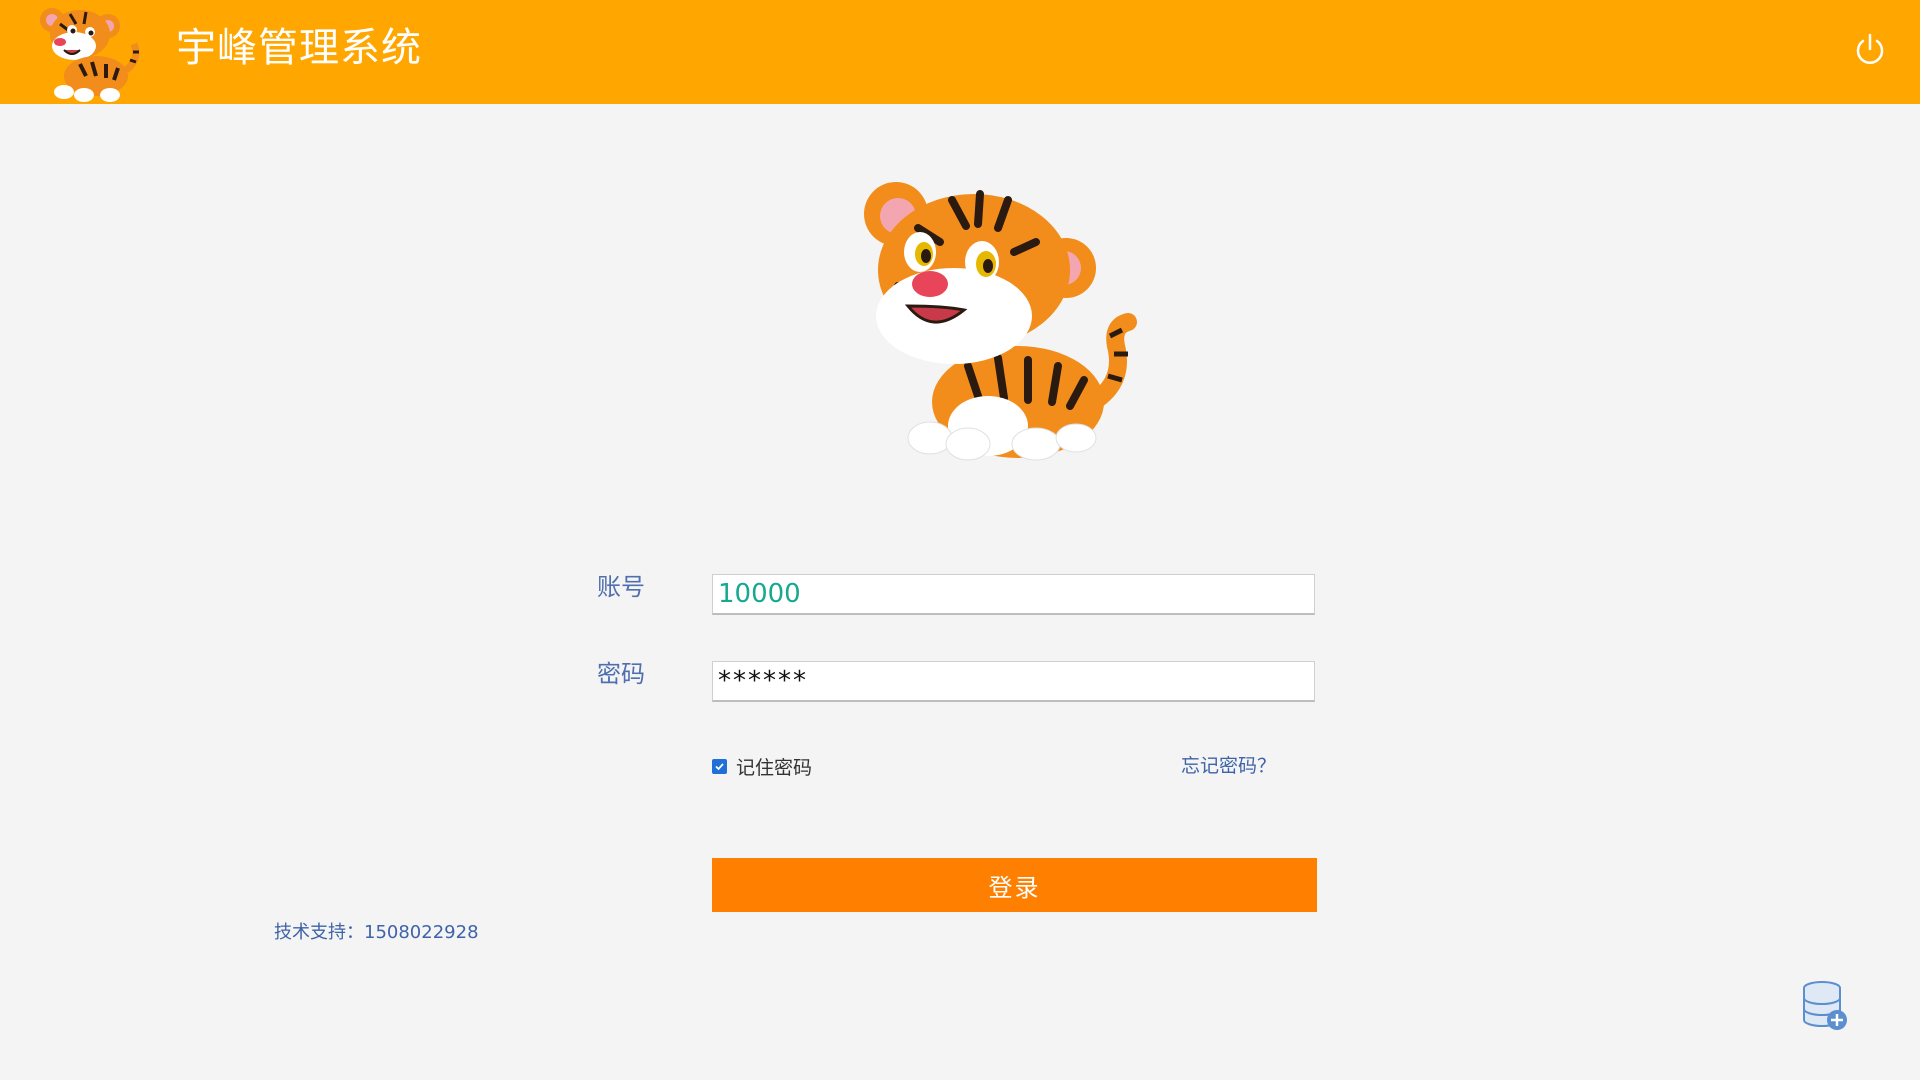 The image size is (1920, 1080). Describe the element at coordinates (1014, 885) in the screenshot. I see `login-button: 登录` at that location.